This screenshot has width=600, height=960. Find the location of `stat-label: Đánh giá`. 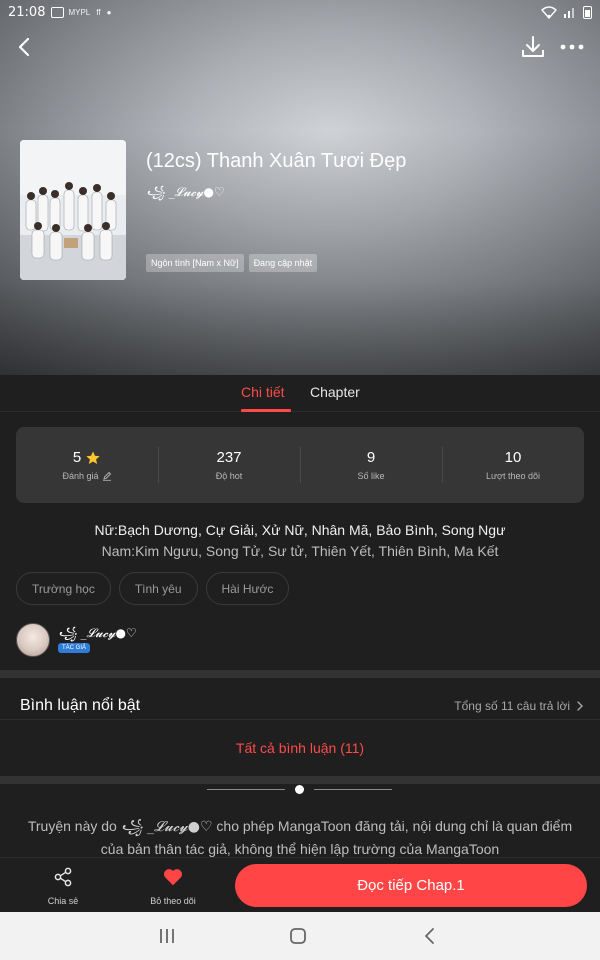

stat-label: Đánh giá is located at coordinates (80, 476).